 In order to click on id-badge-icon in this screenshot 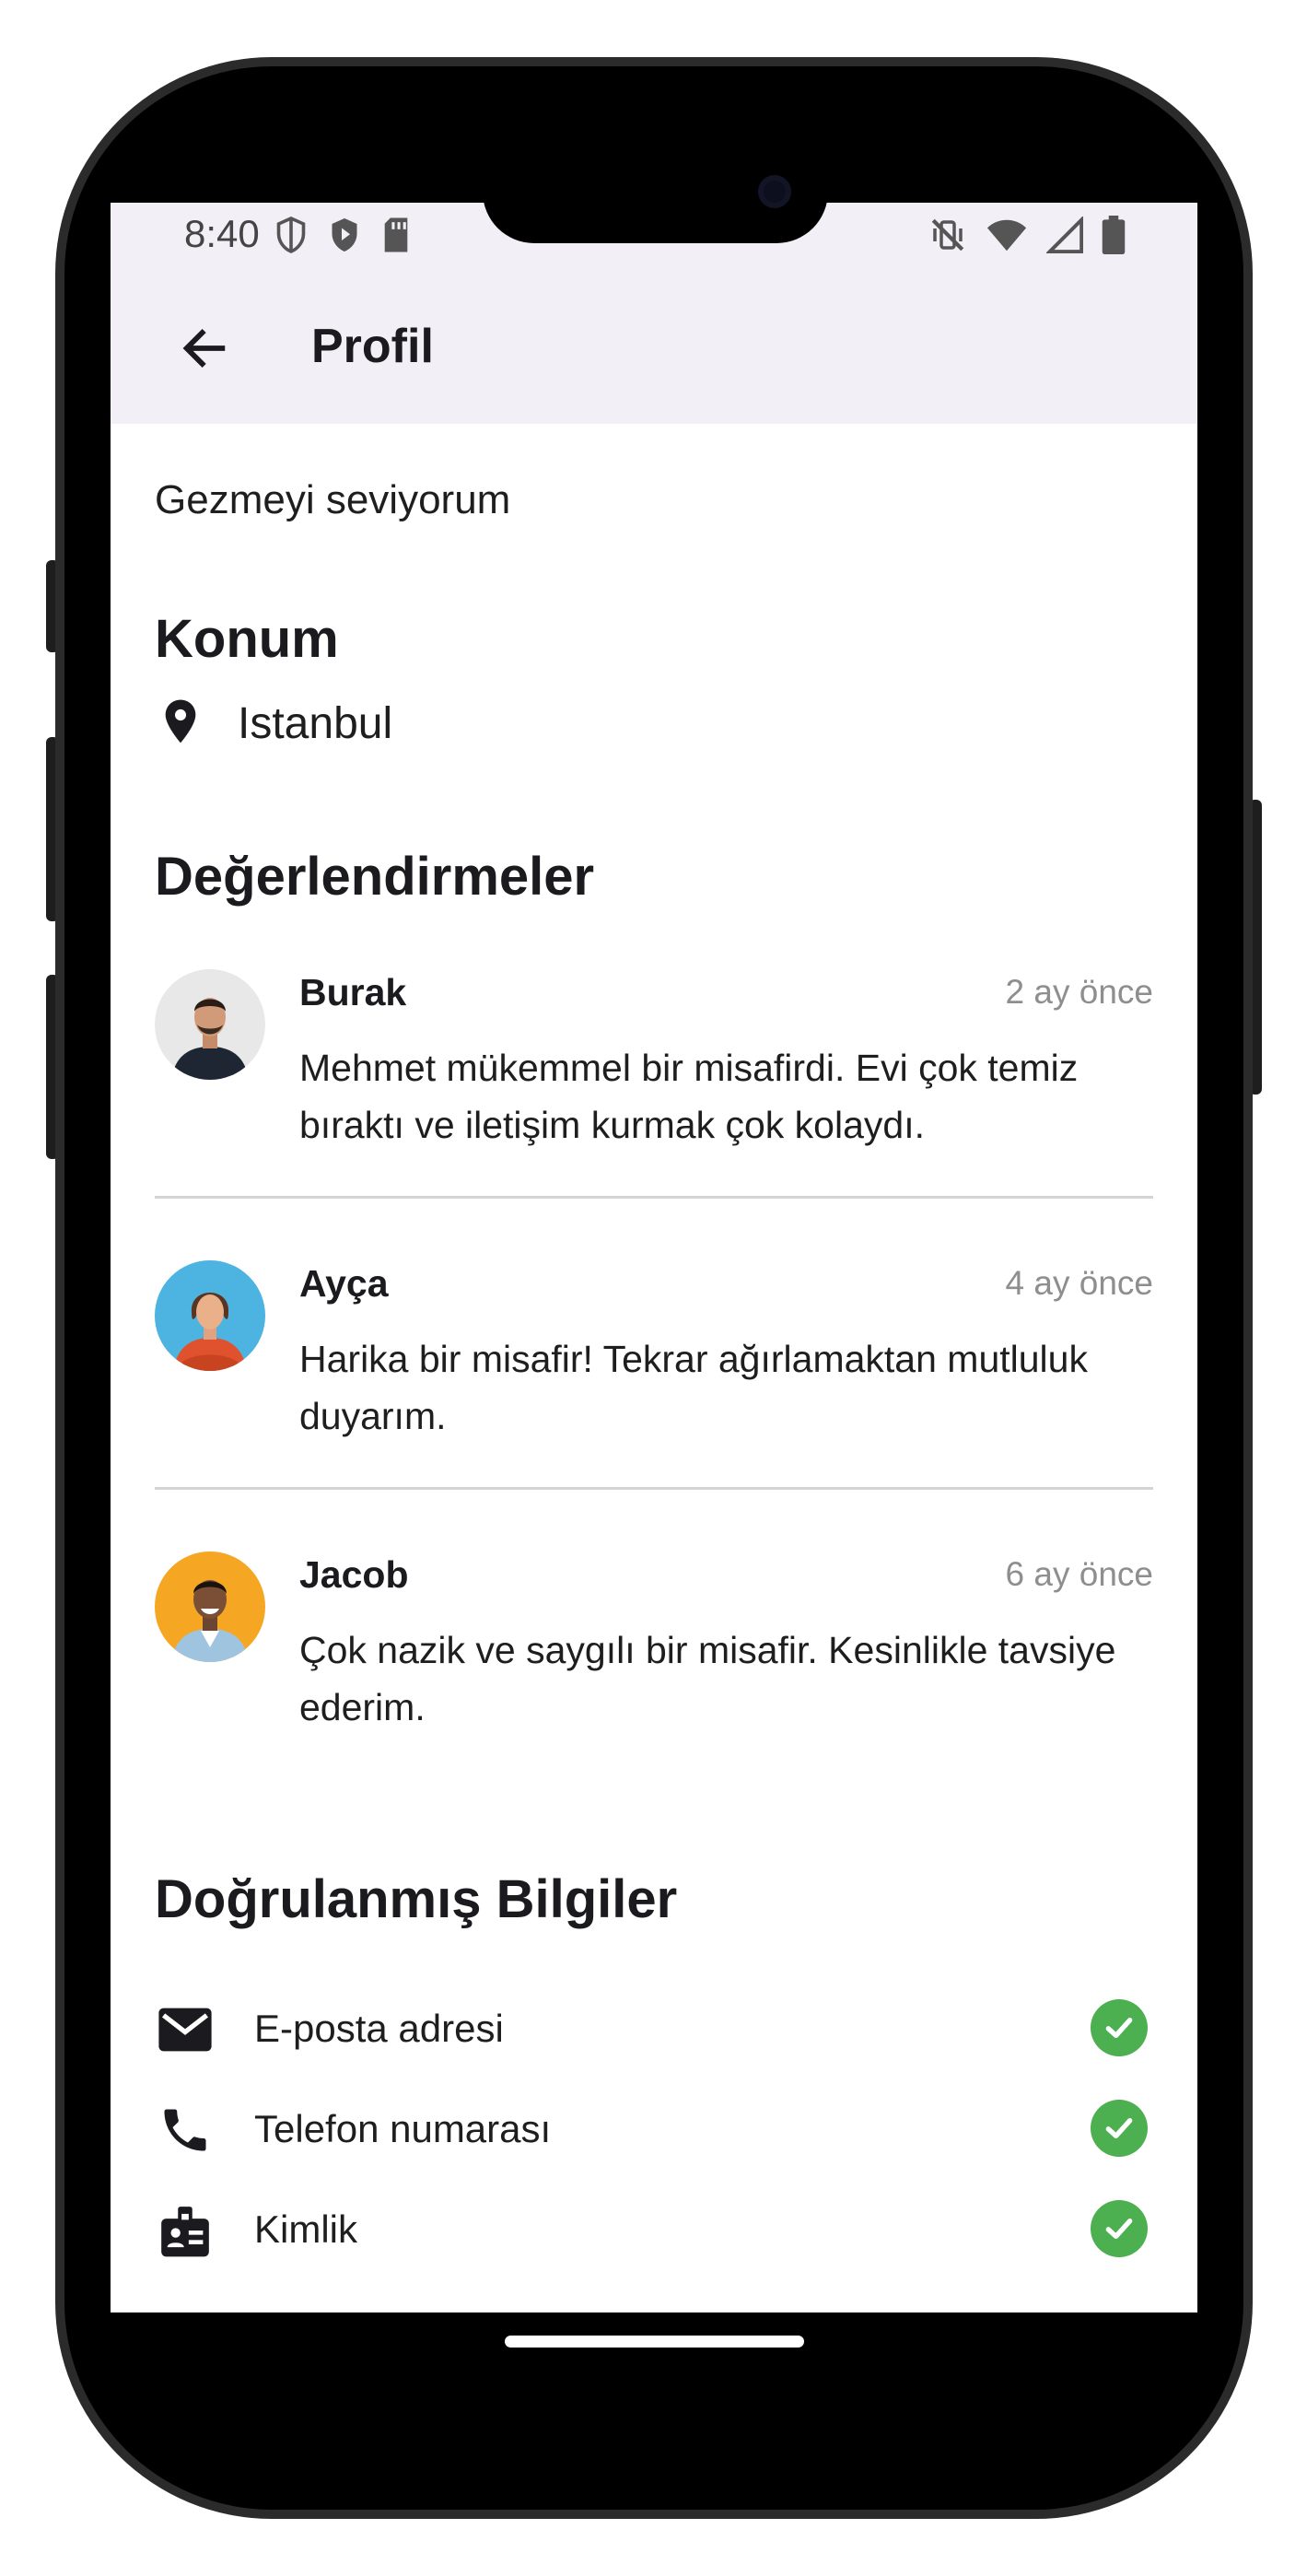, I will do `click(186, 2230)`.